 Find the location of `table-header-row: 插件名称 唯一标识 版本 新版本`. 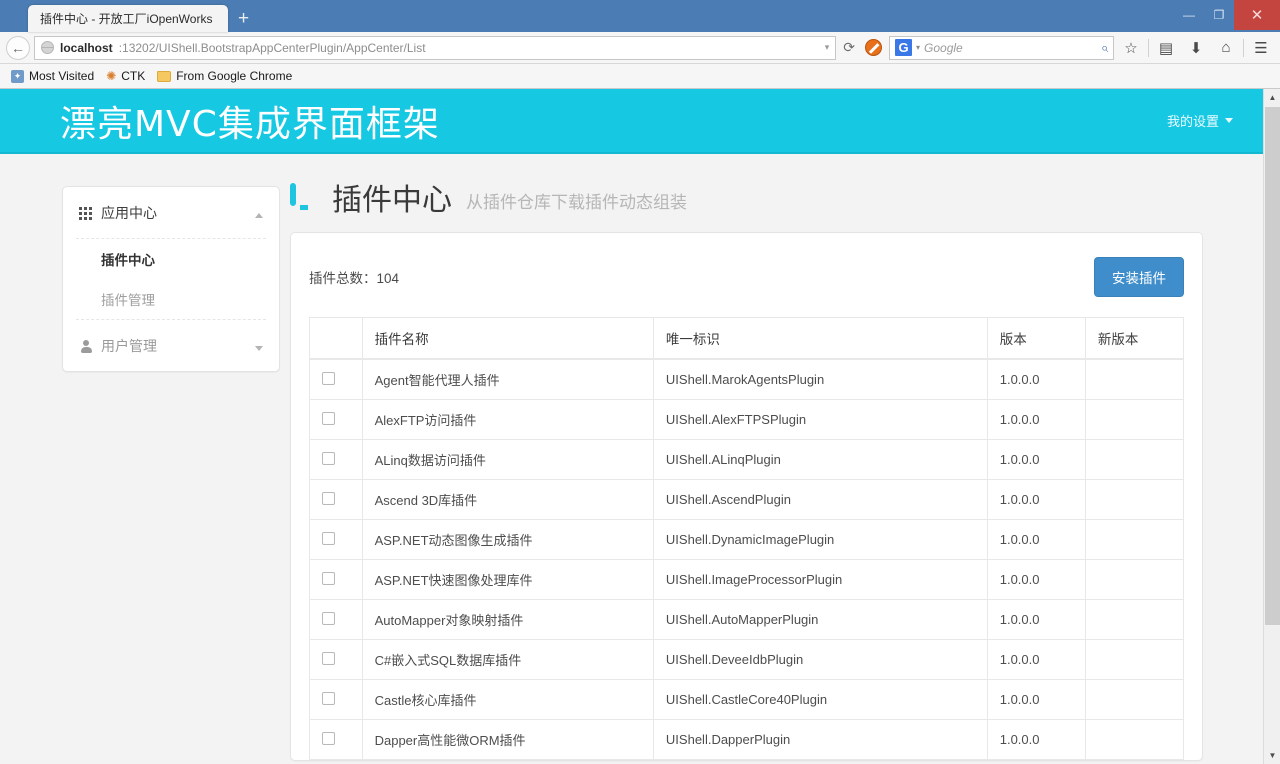

table-header-row: 插件名称 唯一标识 版本 新版本 is located at coordinates (747, 338).